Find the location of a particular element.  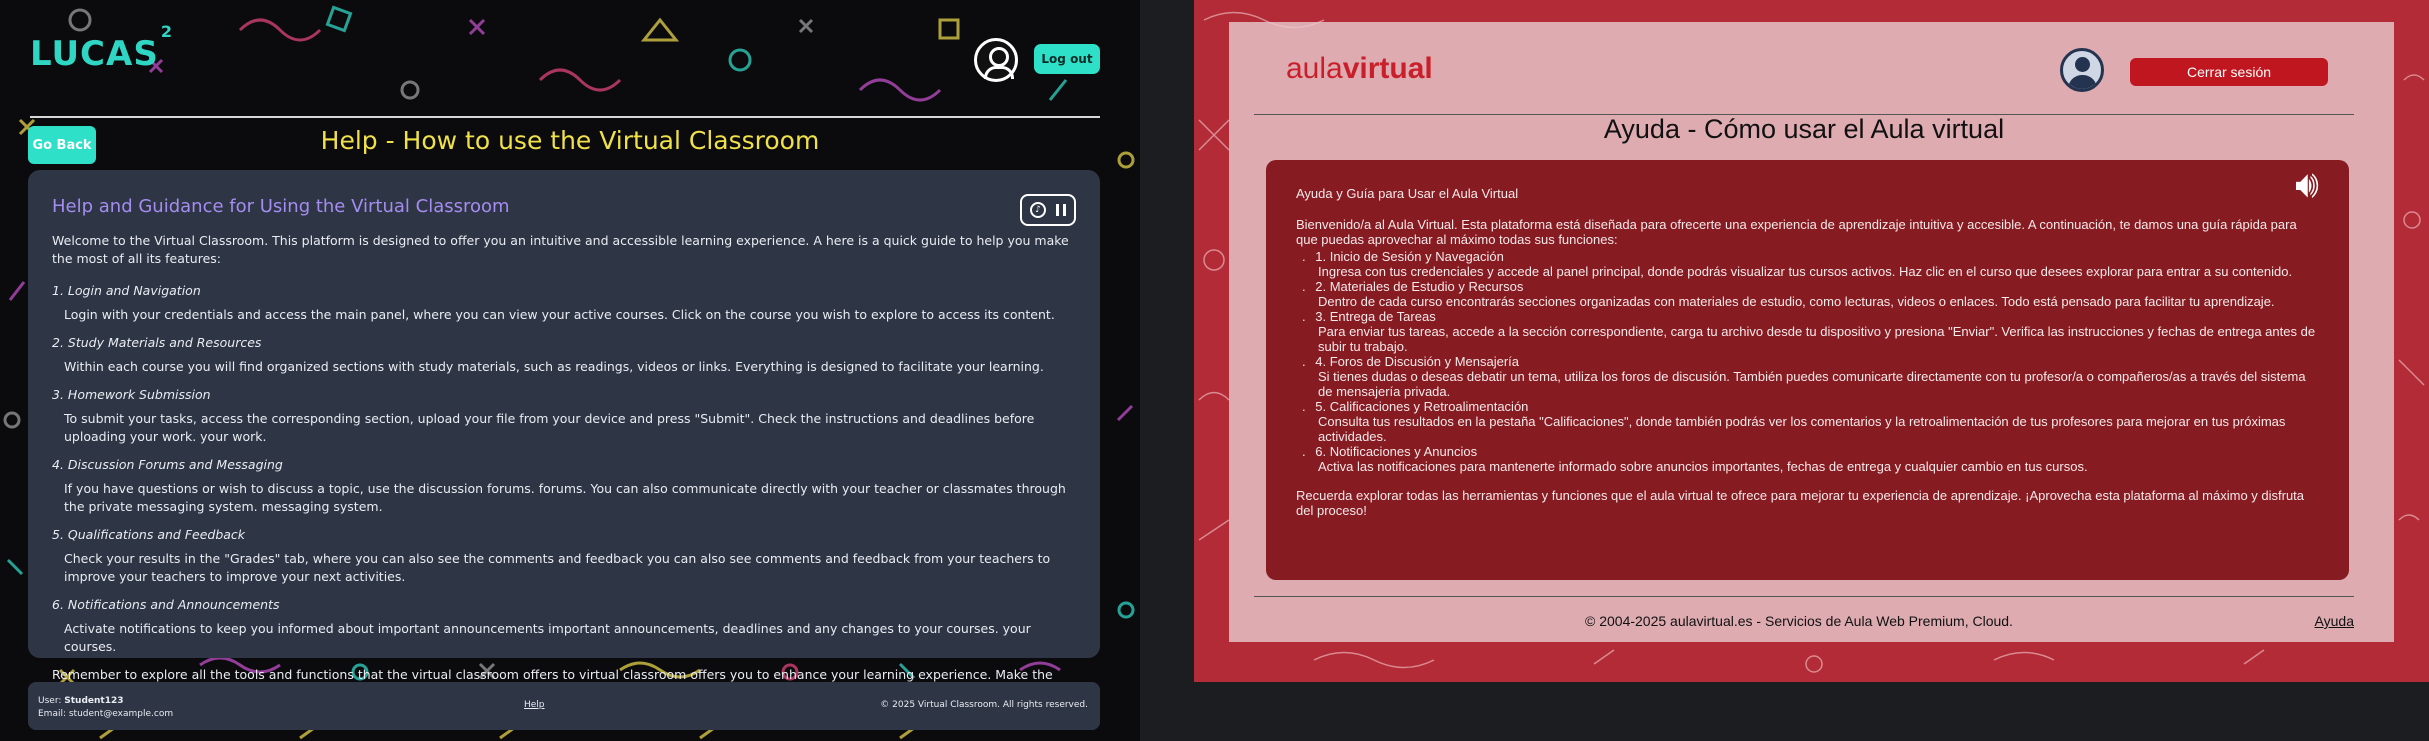

item-title: Materiales de Estudio y Recursos is located at coordinates (1426, 286).